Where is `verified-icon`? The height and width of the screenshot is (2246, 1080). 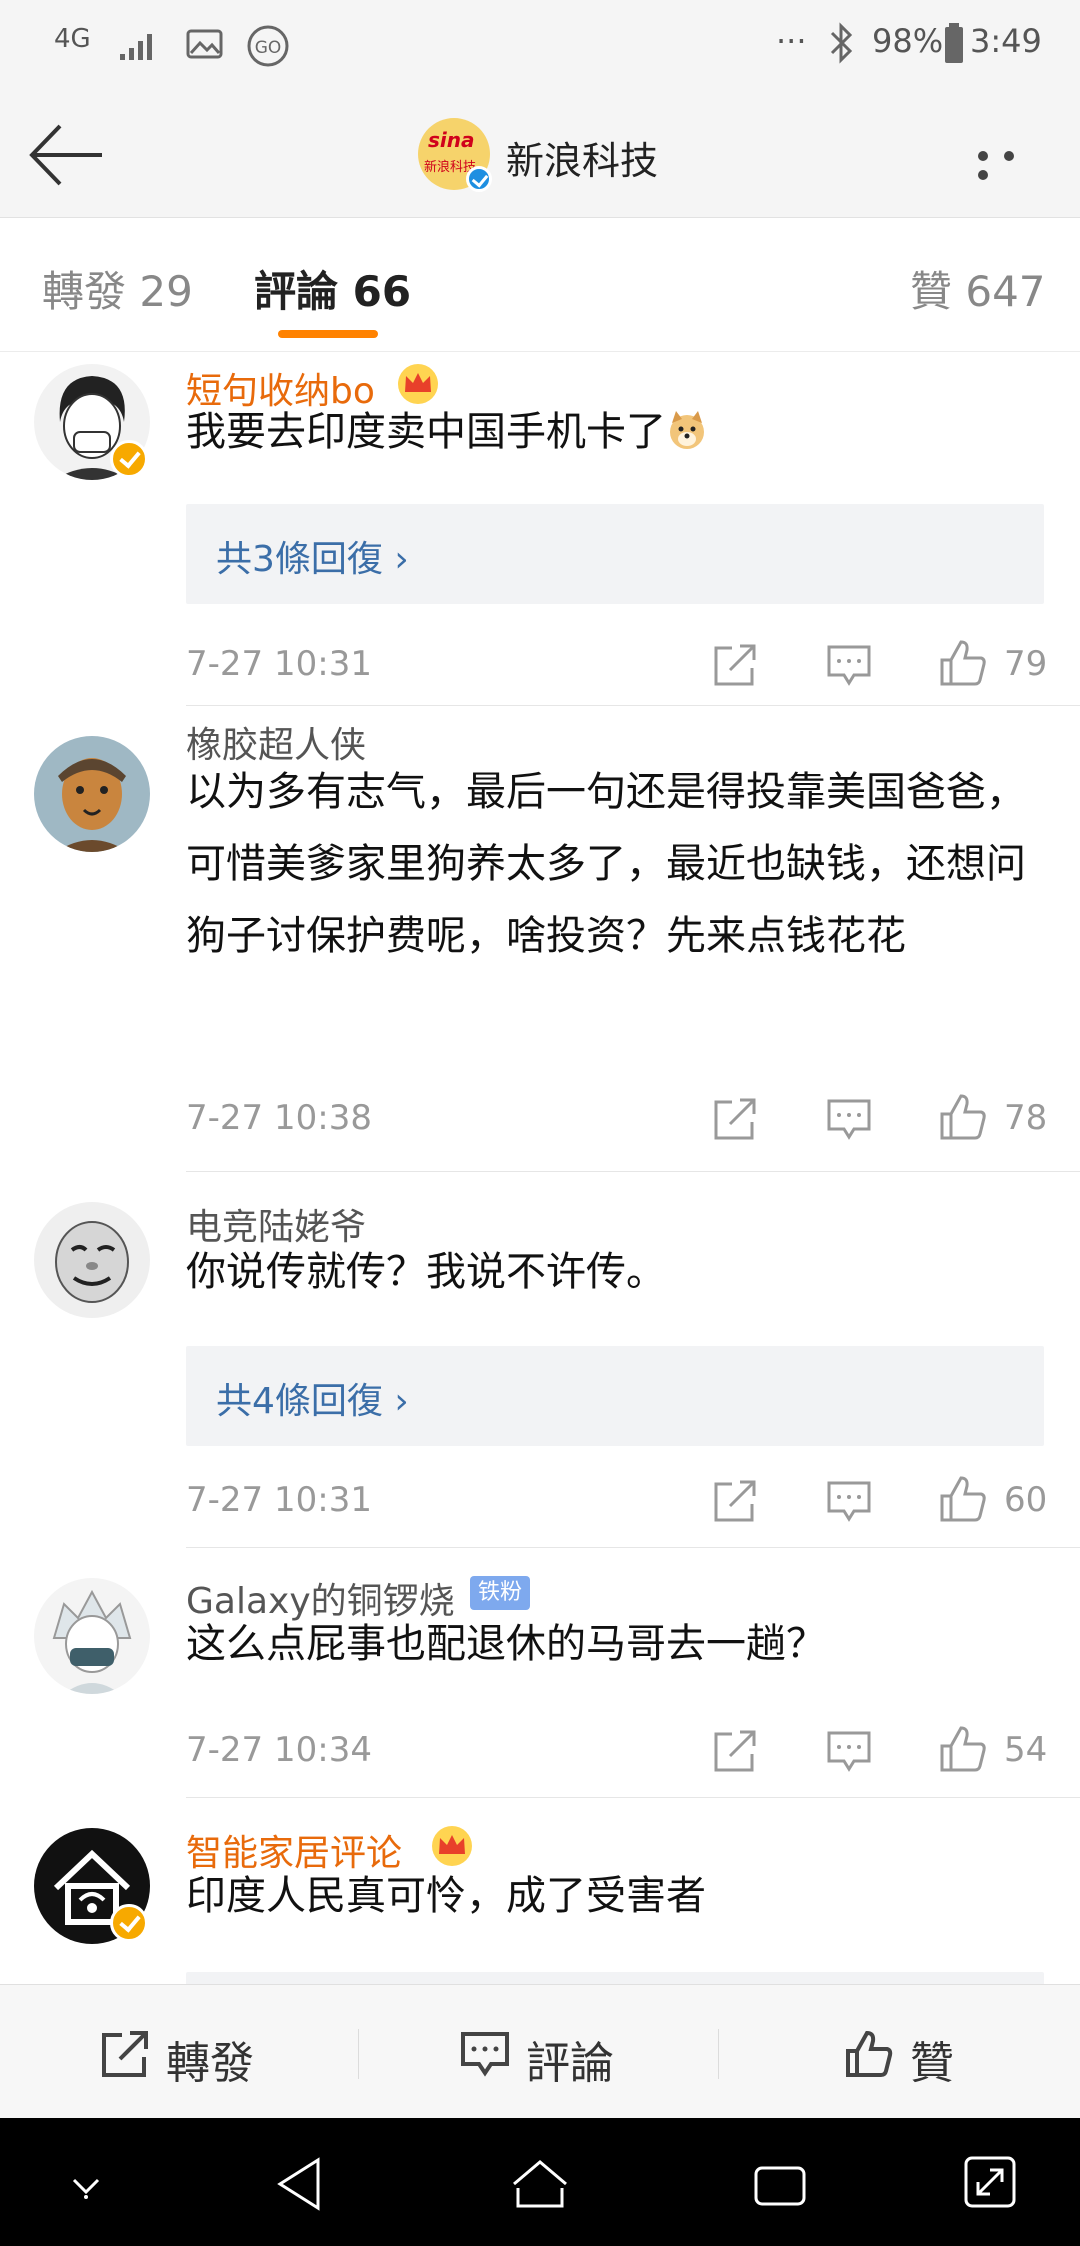 verified-icon is located at coordinates (479, 179).